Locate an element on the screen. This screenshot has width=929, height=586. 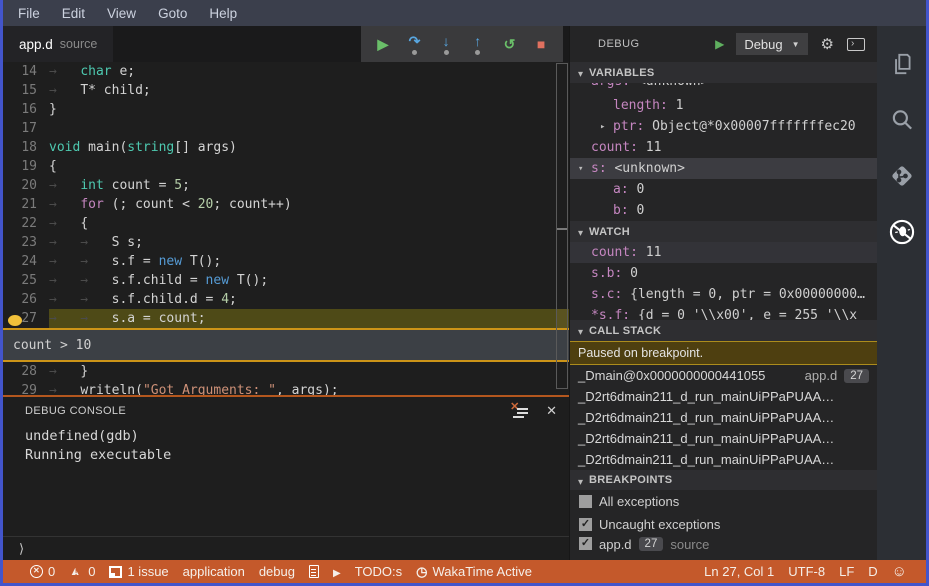
checkbox is located at coordinates (585, 501).